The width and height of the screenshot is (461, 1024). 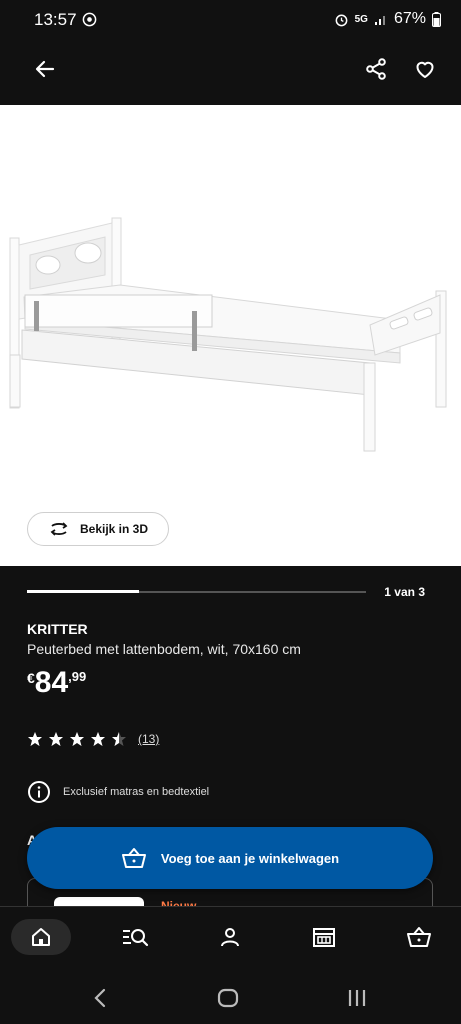 What do you see at coordinates (31, 678) in the screenshot?
I see `price-currency: €` at bounding box center [31, 678].